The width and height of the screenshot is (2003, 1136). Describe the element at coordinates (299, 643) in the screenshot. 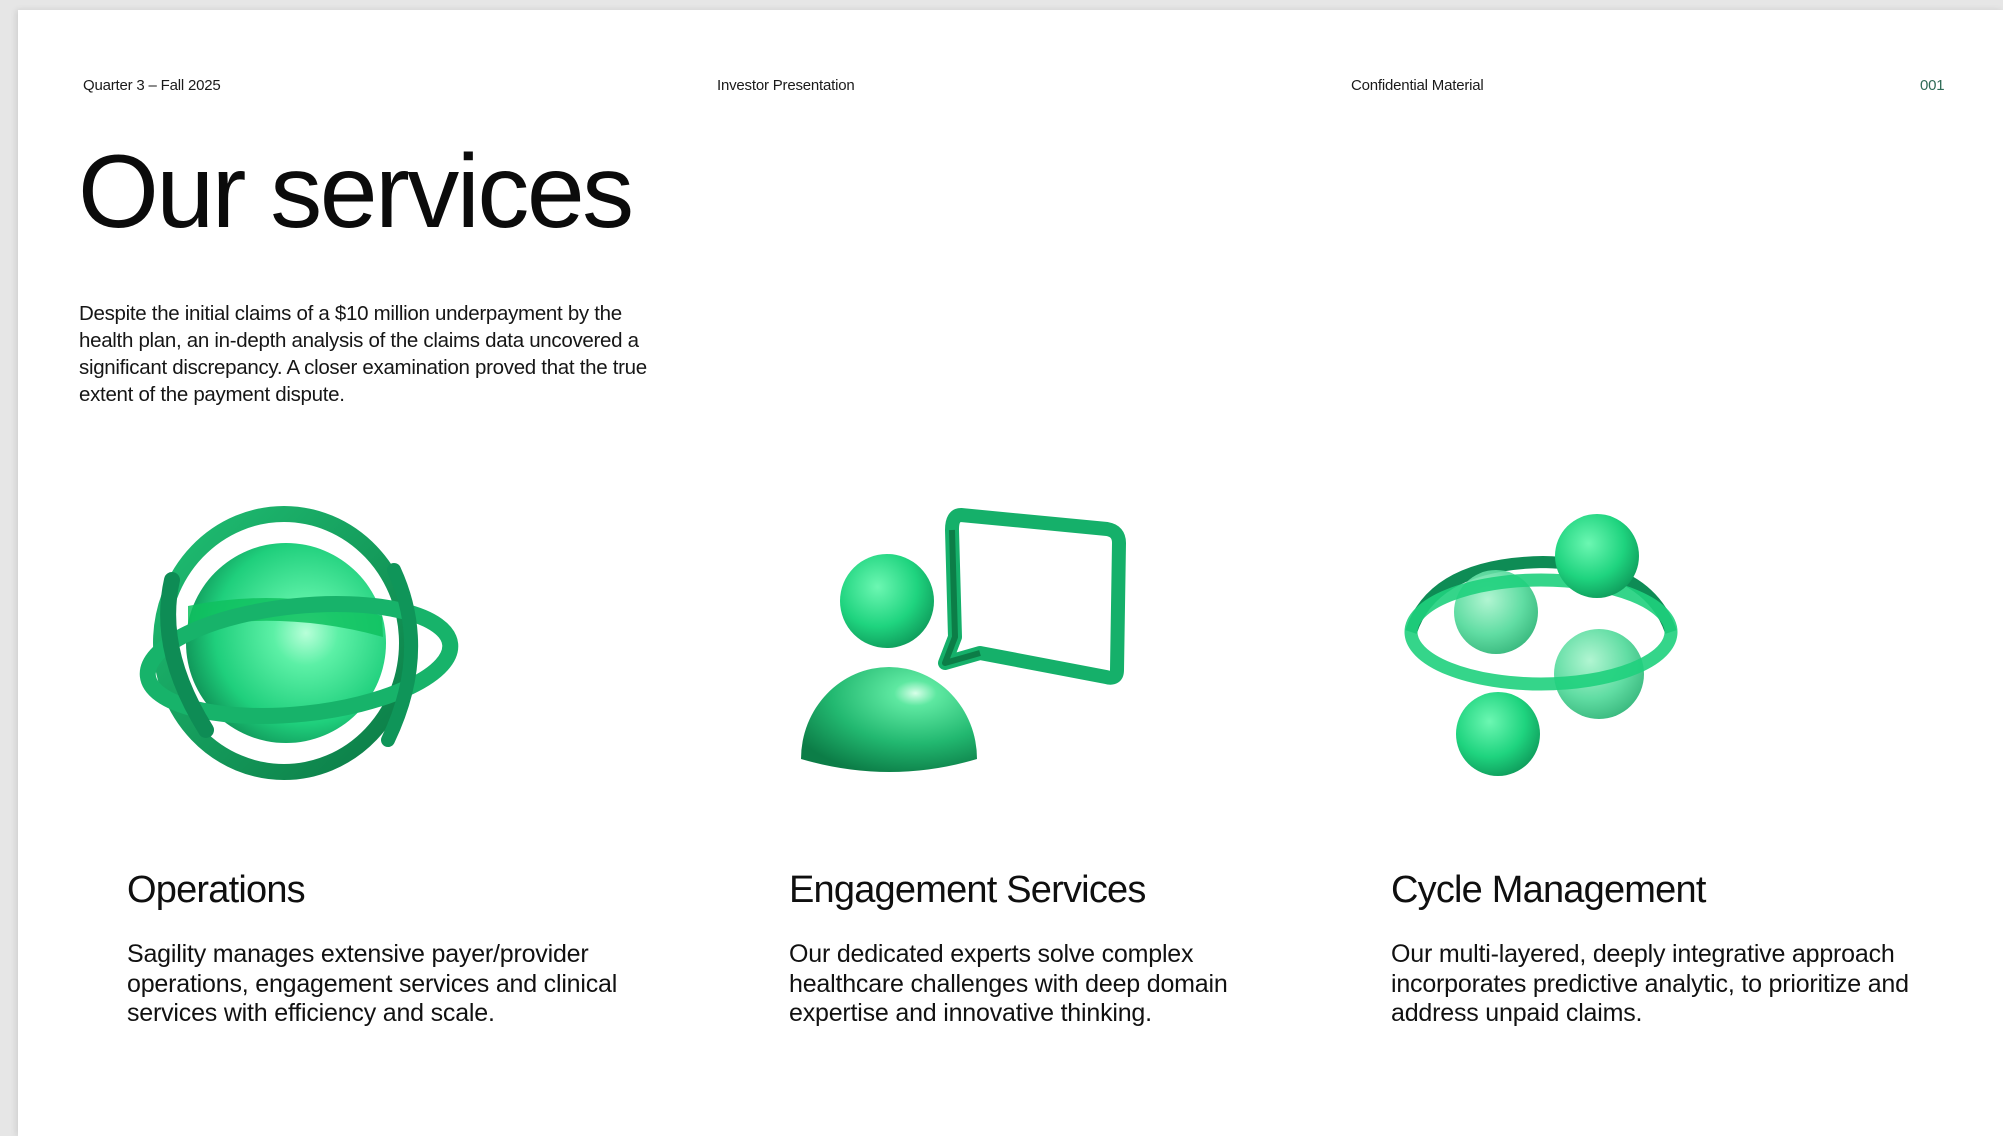

I see `globe-with-rings-icon` at that location.